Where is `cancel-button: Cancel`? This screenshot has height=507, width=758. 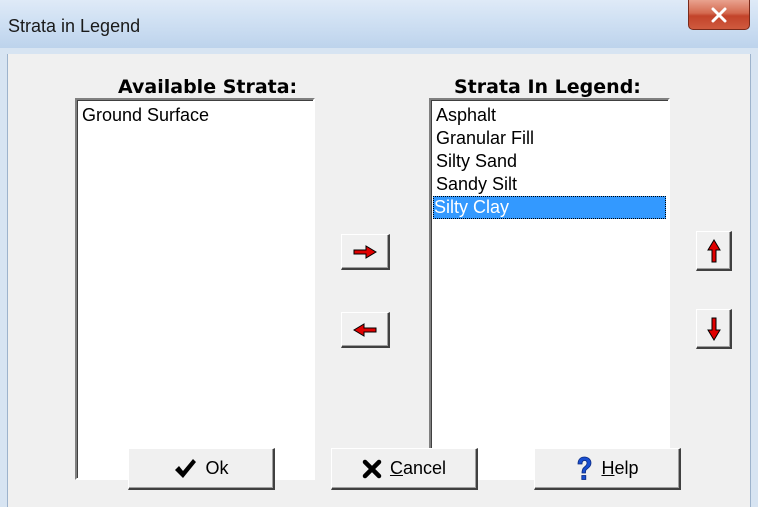
cancel-button: Cancel is located at coordinates (404, 469).